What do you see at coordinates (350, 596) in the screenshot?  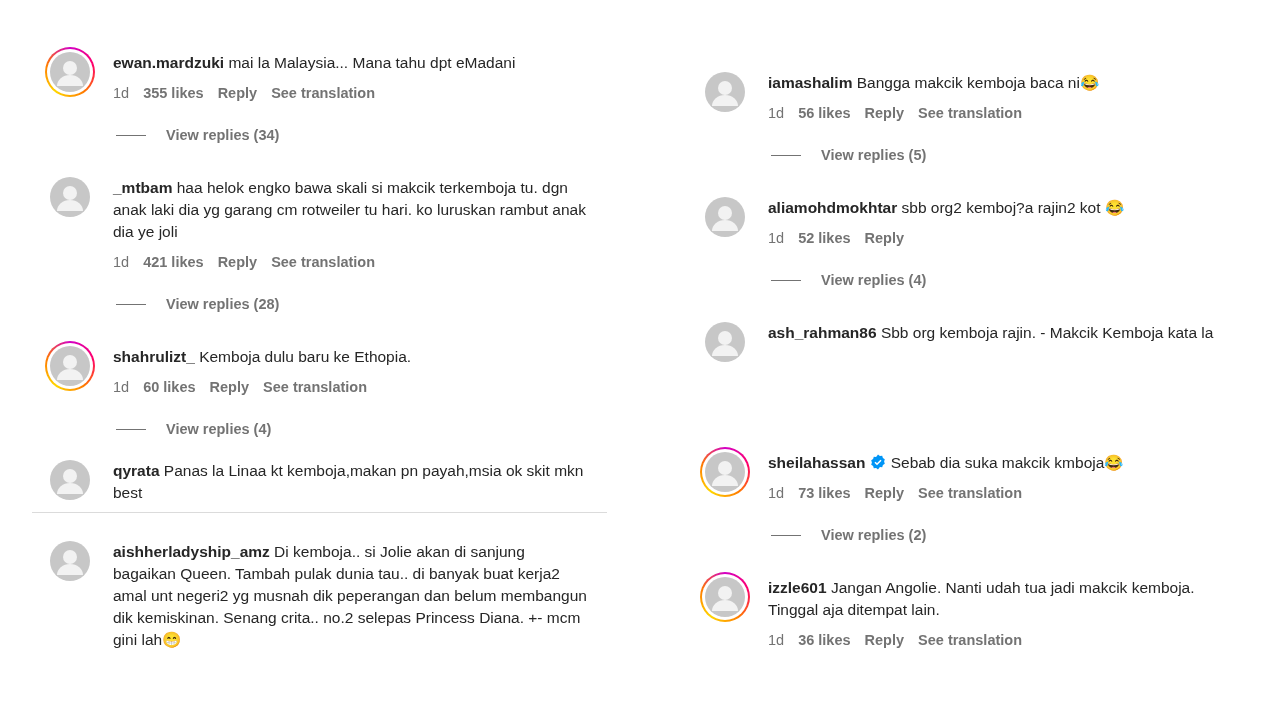 I see `comment-text: aishherladyship_amz Di kemboja.. si Jolie akan di sanjung bagaikan Queen. Tambah pulak dunia tau.. di banyak buat kerja2 amal unt negeri2 yg musnah dik peperangan dan belum membangun dik kemiskinan. Senang crita.. no.2 selepas Princess Diana. +- mcm gini lah😁` at bounding box center [350, 596].